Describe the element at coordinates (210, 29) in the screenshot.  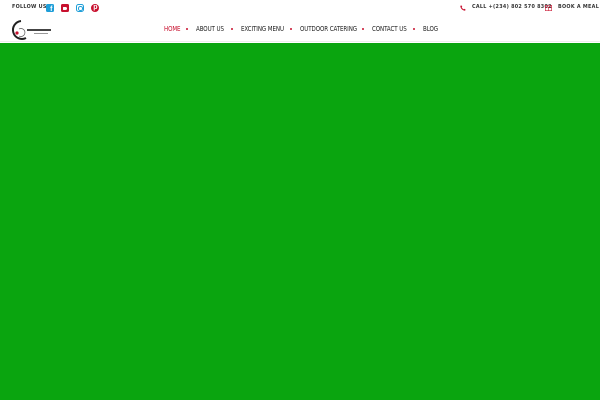
I see `nav-about-us: ABOUT US` at that location.